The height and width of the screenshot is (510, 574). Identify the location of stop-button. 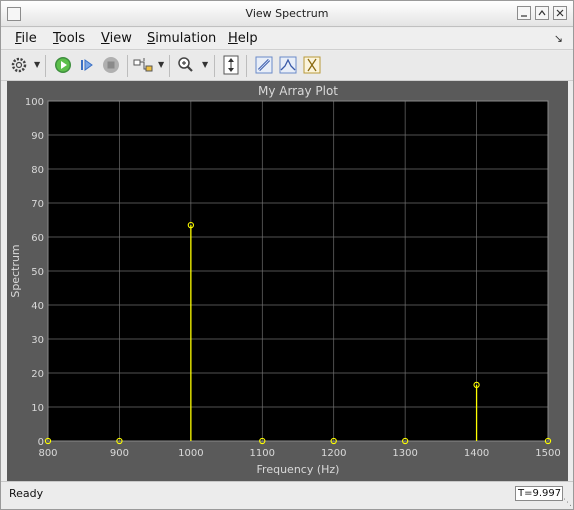
(111, 65).